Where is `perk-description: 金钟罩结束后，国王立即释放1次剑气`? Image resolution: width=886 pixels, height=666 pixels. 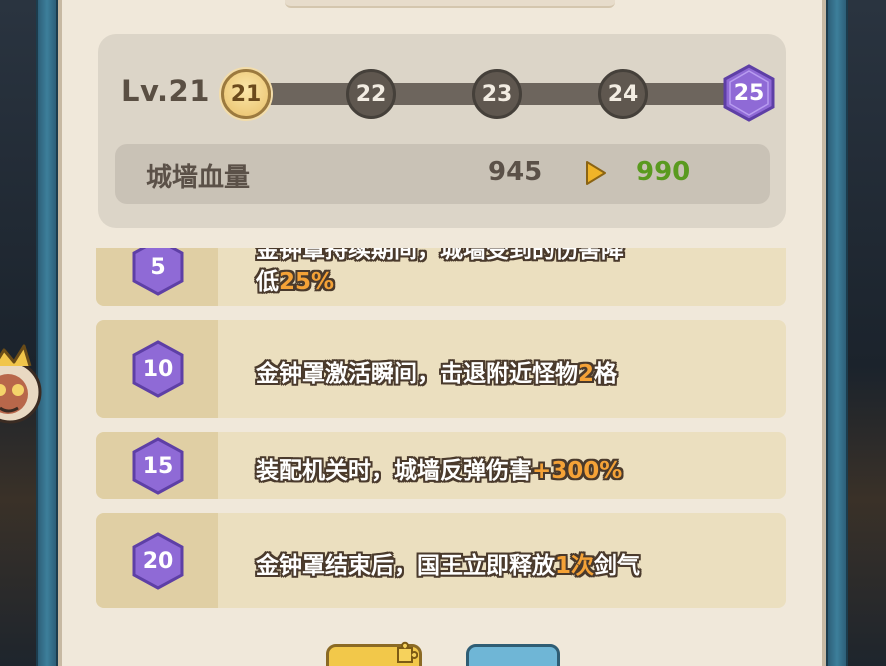
perk-description: 金钟罩结束后，国王立即释放1次剑气 is located at coordinates (448, 566).